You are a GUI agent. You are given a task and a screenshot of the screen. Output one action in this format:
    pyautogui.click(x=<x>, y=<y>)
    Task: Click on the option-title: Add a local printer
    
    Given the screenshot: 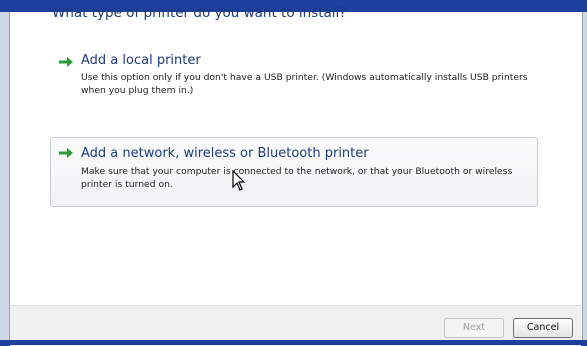 What is the action you would take?
    pyautogui.click(x=141, y=60)
    